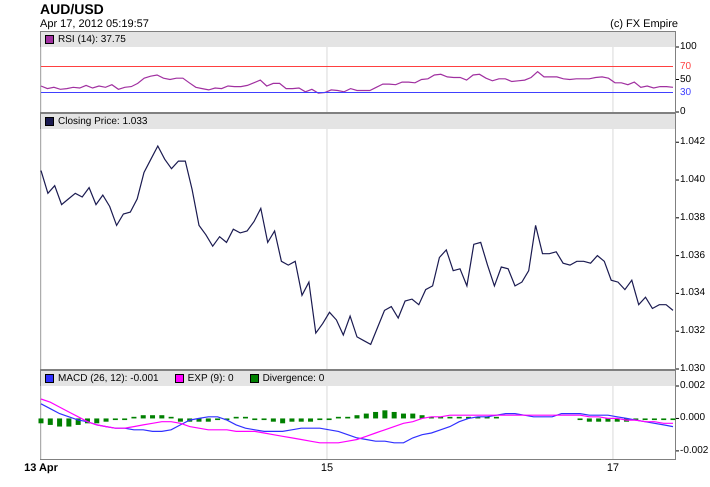  What do you see at coordinates (693, 385) in the screenshot?
I see `axis-tick-label: 0.002` at bounding box center [693, 385].